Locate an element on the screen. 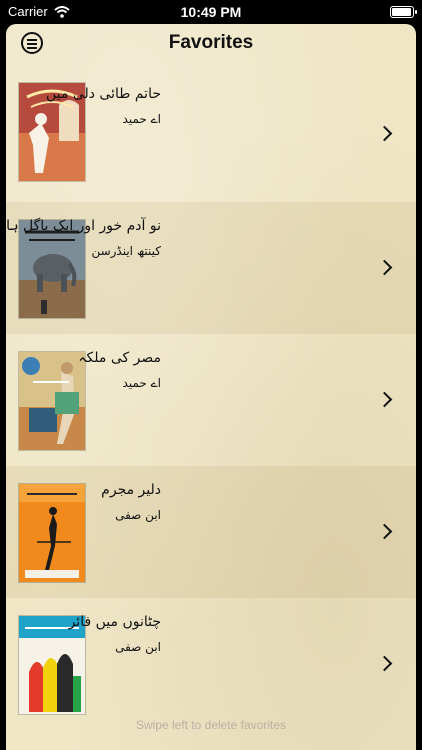 The image size is (422, 750). navigation-bar: Favorites is located at coordinates (211, 43).